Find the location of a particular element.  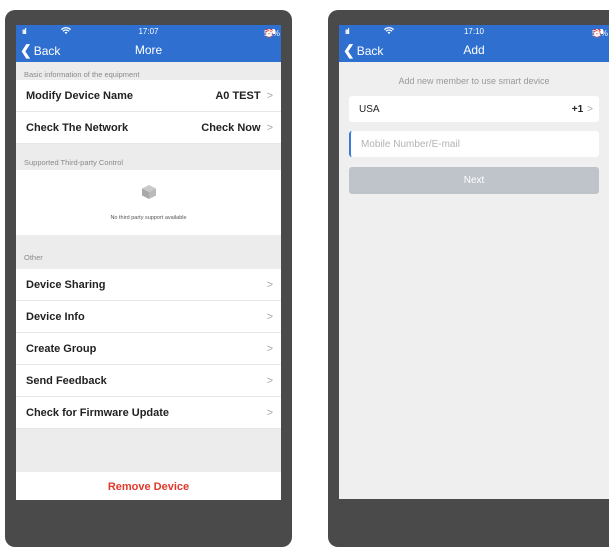

battery-indicator: ➚ ⏰ 51% is located at coordinates (600, 32).